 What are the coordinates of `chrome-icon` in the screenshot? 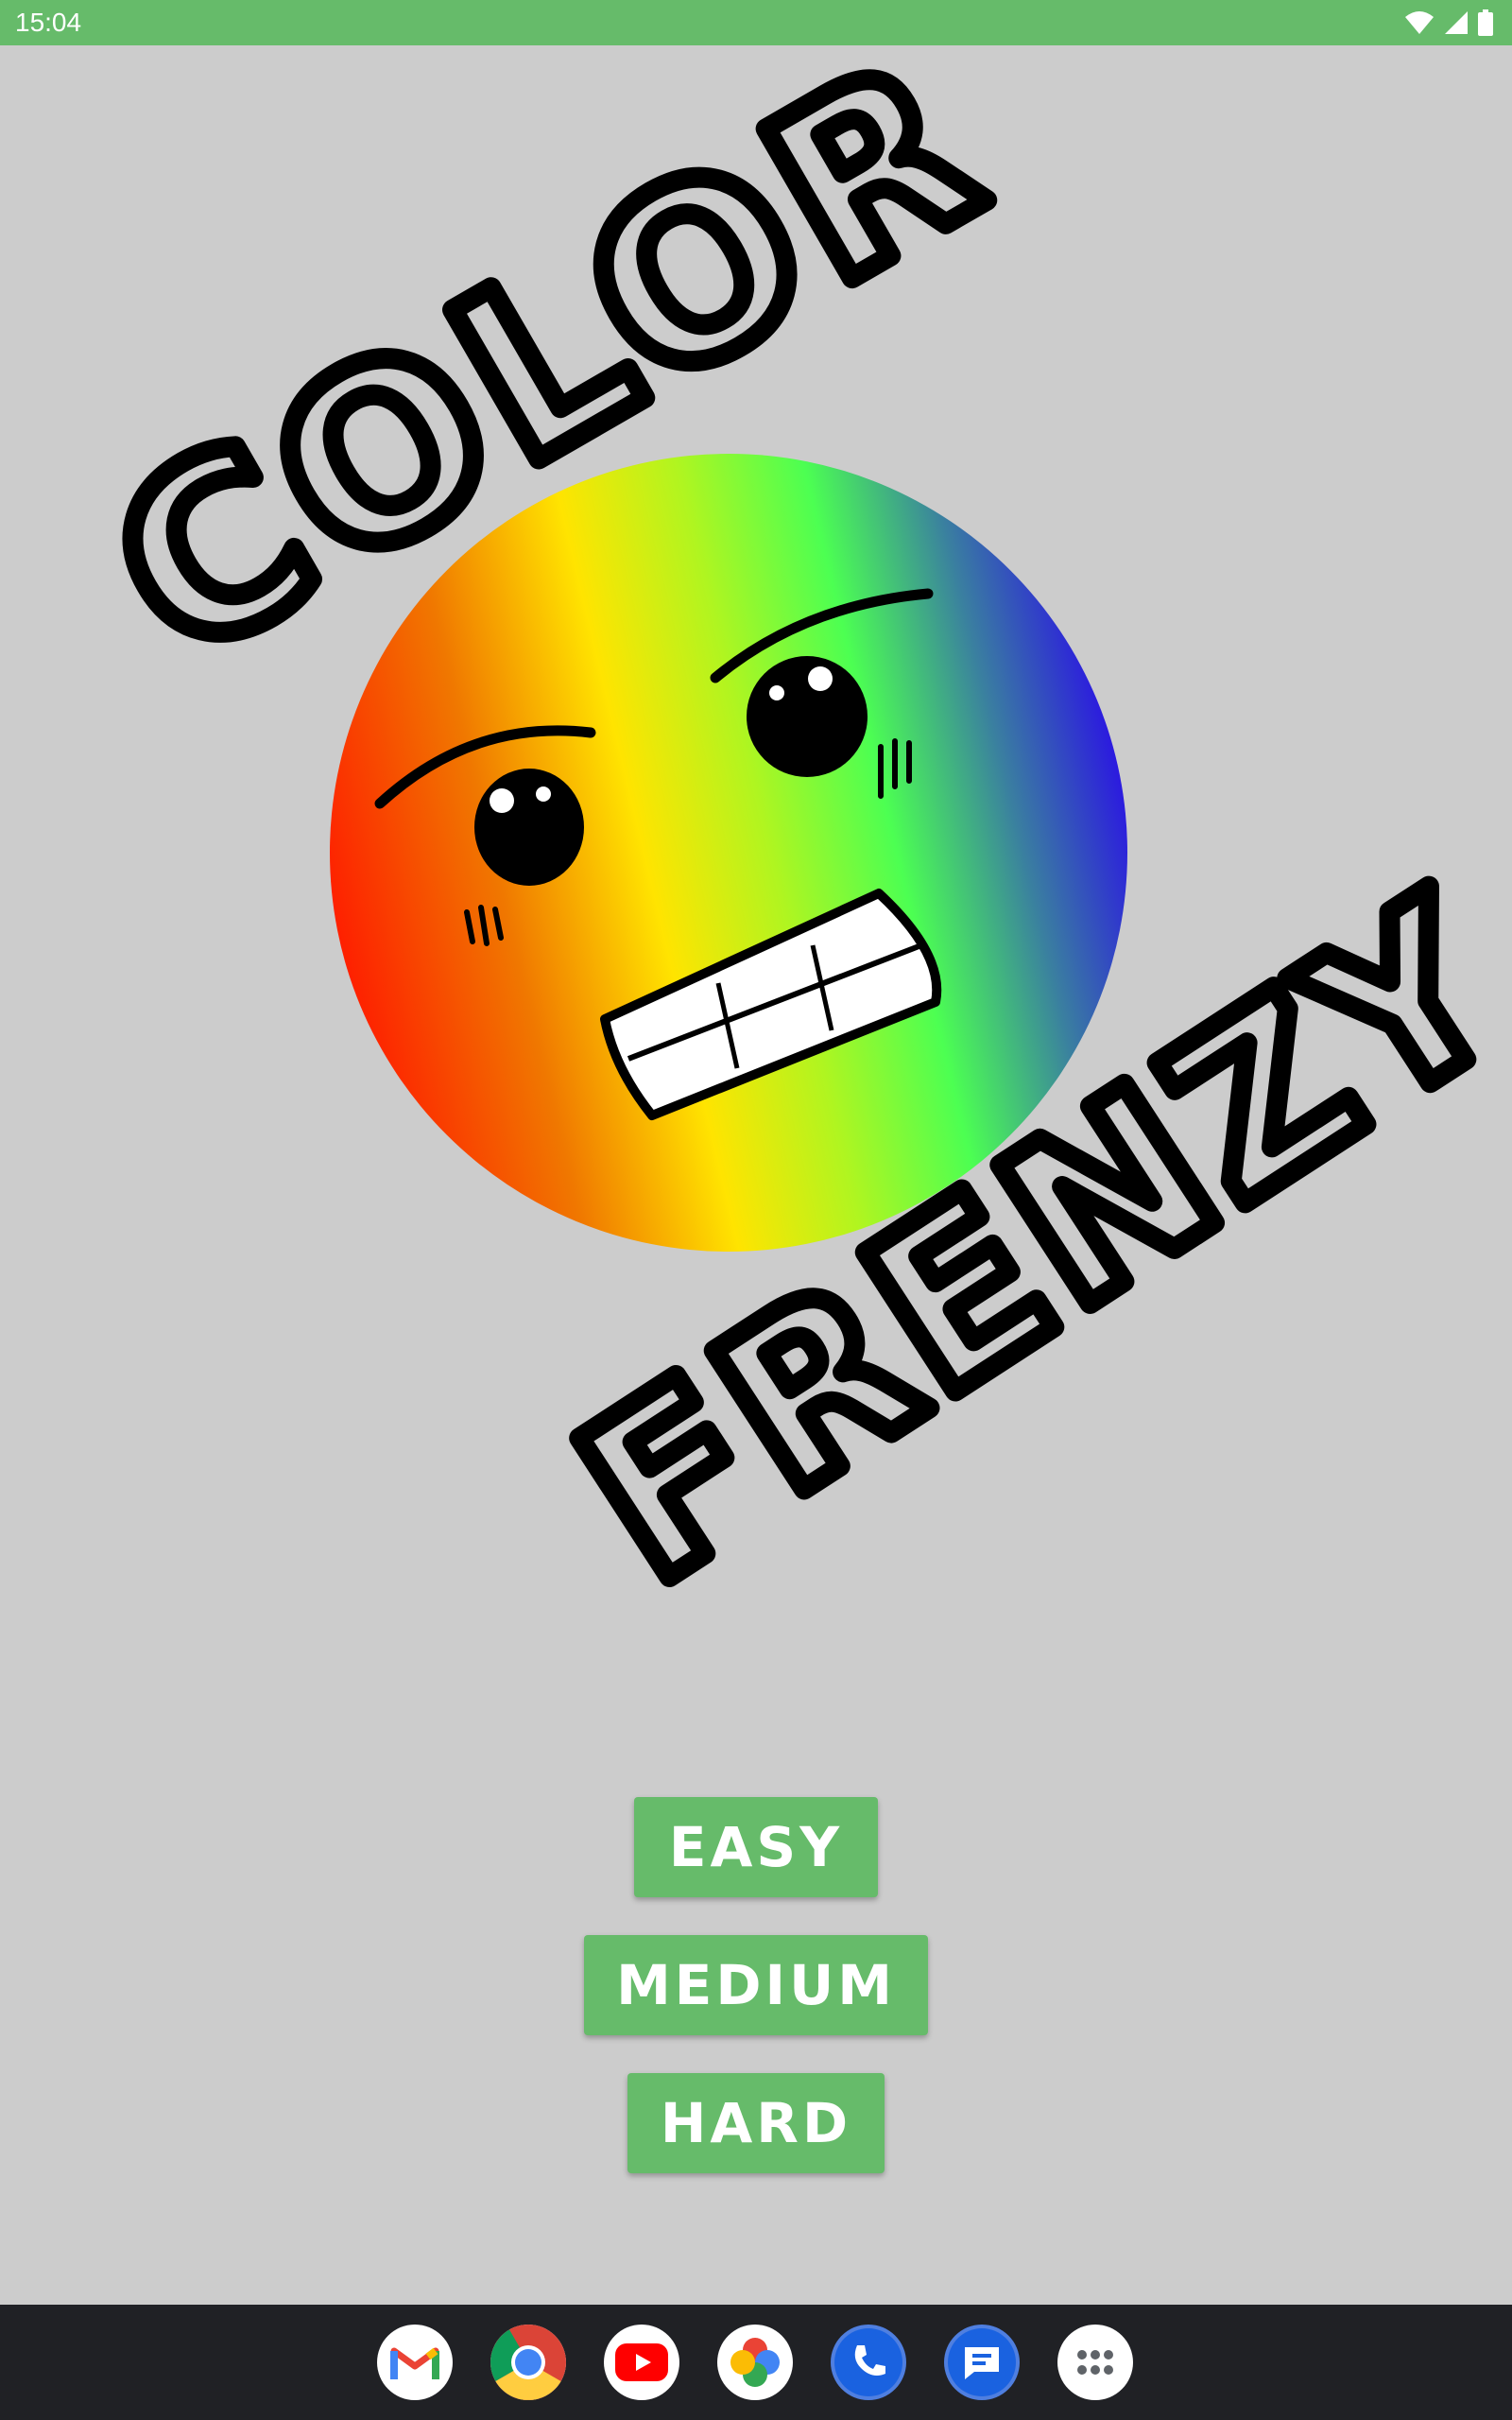 It's located at (528, 2362).